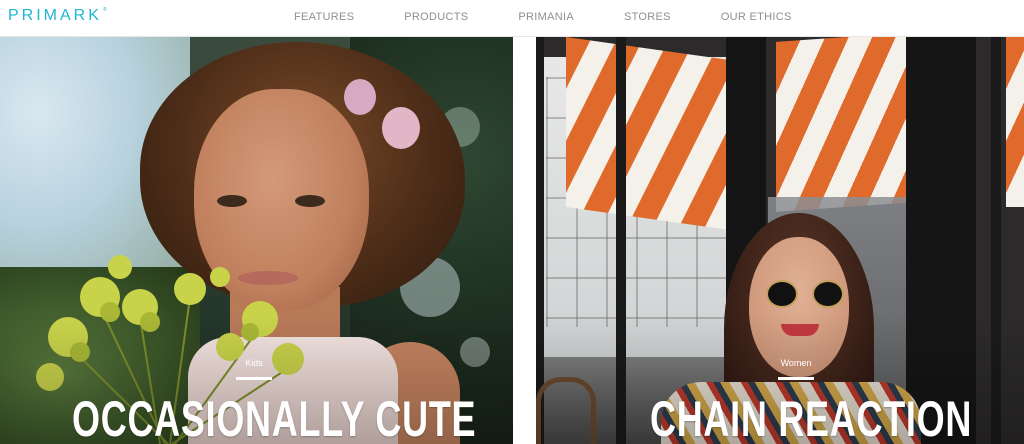 The height and width of the screenshot is (444, 1024). I want to click on hero-divider, so click(524, 240).